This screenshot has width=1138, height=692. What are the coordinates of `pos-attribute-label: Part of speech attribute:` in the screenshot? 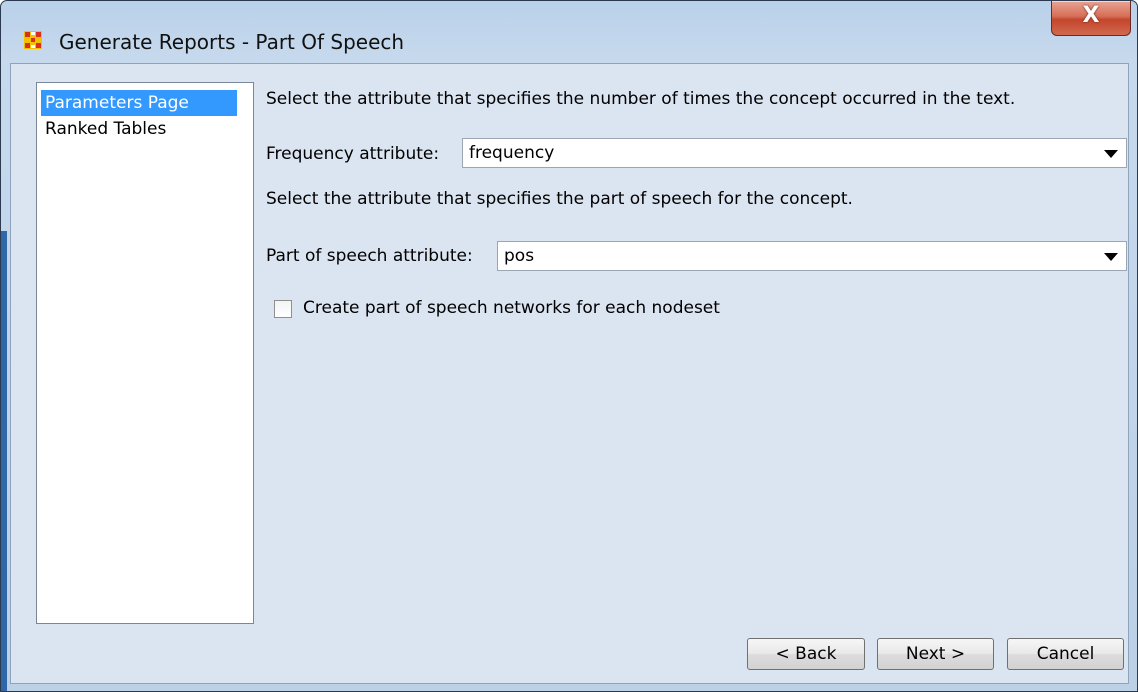 It's located at (369, 256).